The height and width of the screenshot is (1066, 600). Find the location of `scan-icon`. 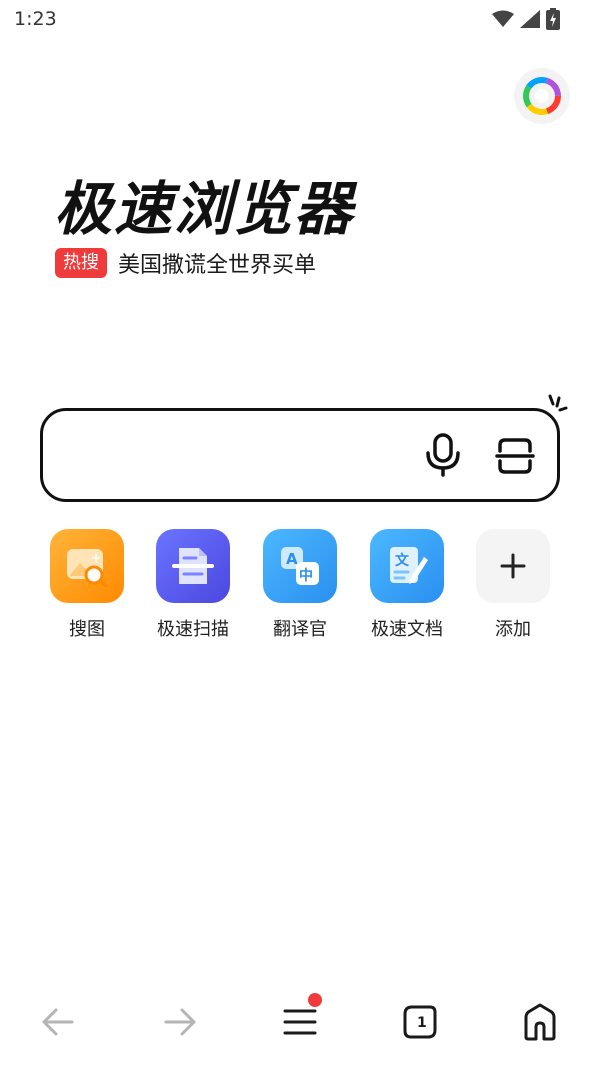

scan-icon is located at coordinates (515, 456).